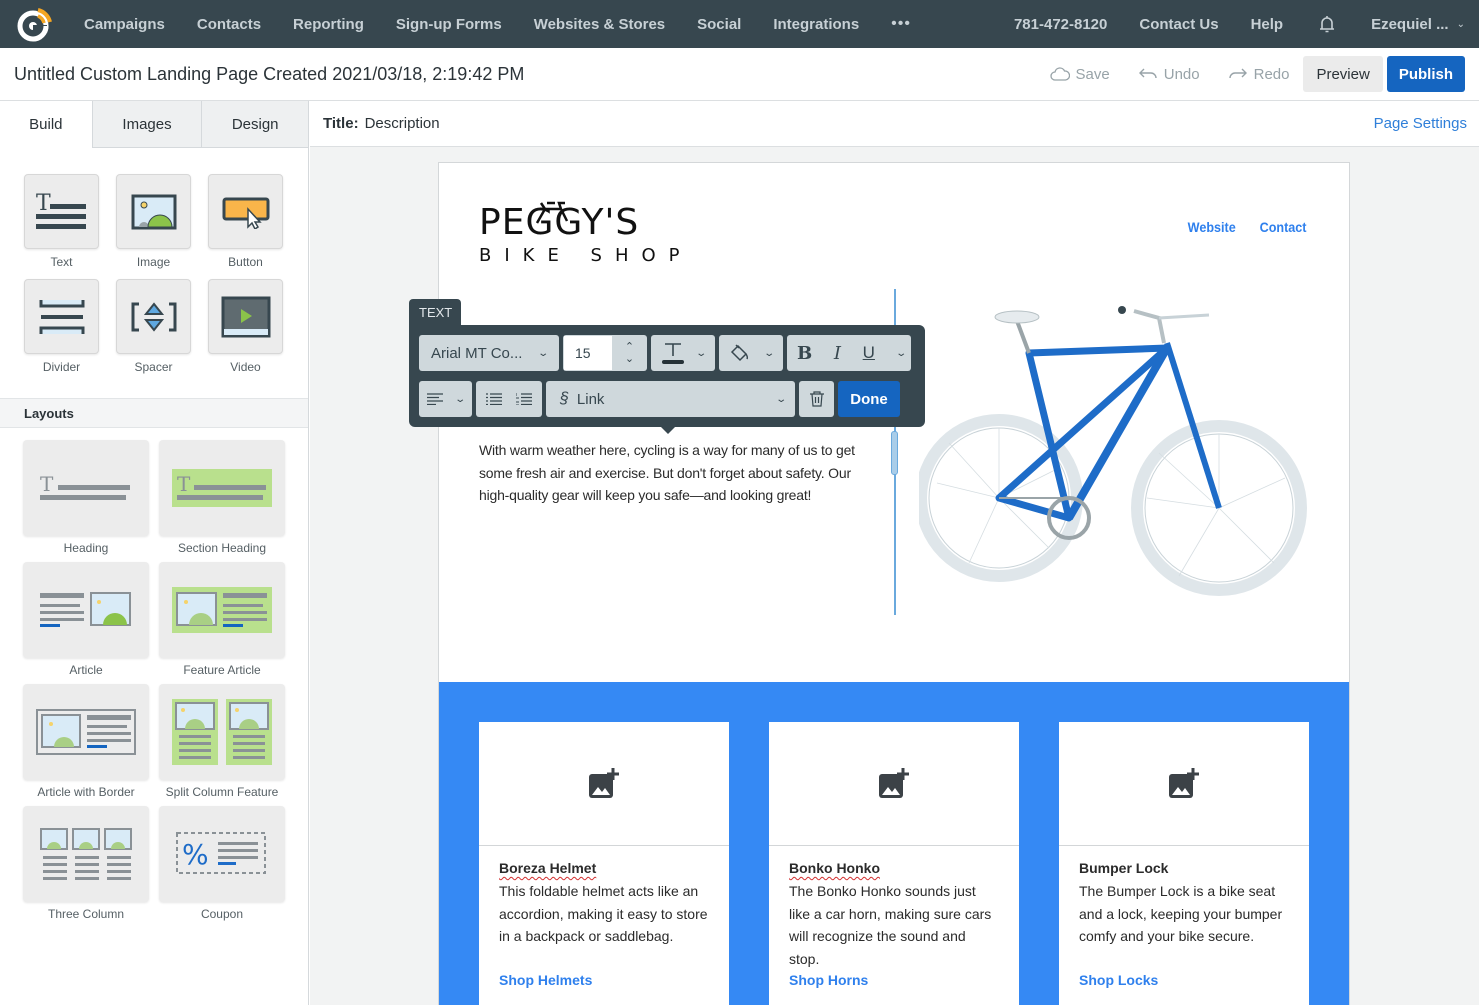 This screenshot has height=1005, width=1479. Describe the element at coordinates (869, 399) in the screenshot. I see `done-button: Done` at that location.